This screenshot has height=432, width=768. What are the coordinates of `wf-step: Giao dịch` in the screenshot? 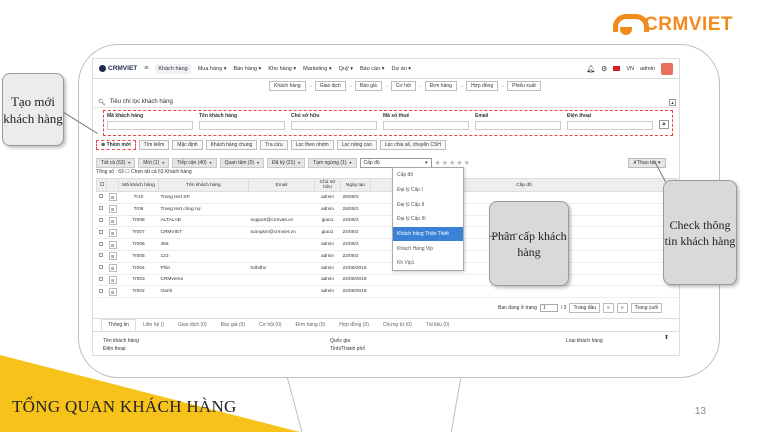 It's located at (330, 86).